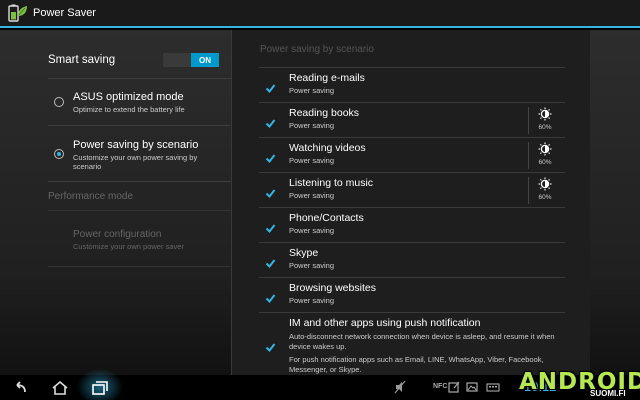 The width and height of the screenshot is (640, 400). Describe the element at coordinates (128, 246) in the screenshot. I see `power-configuration-subtitle: Customize your own power saver` at that location.